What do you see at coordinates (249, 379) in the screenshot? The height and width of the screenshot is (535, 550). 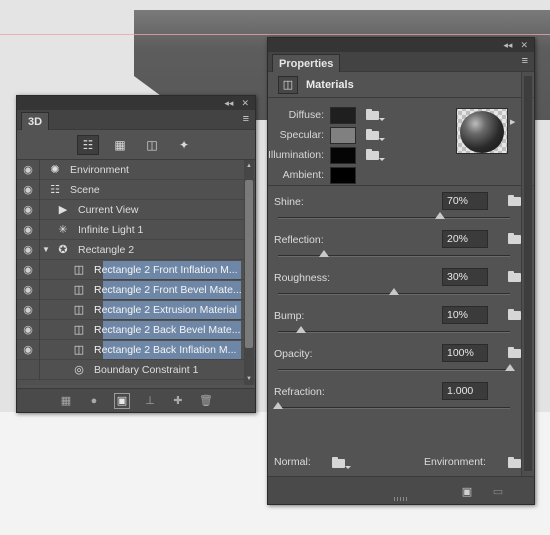 I see `scroll-down-icon: ▼` at bounding box center [249, 379].